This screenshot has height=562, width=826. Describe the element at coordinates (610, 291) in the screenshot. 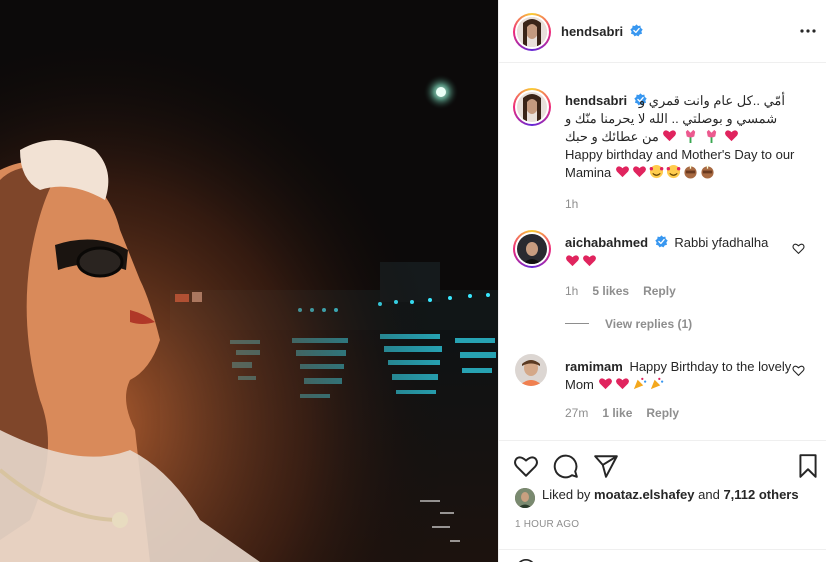

I see `comment-likes: 5 likes` at that location.